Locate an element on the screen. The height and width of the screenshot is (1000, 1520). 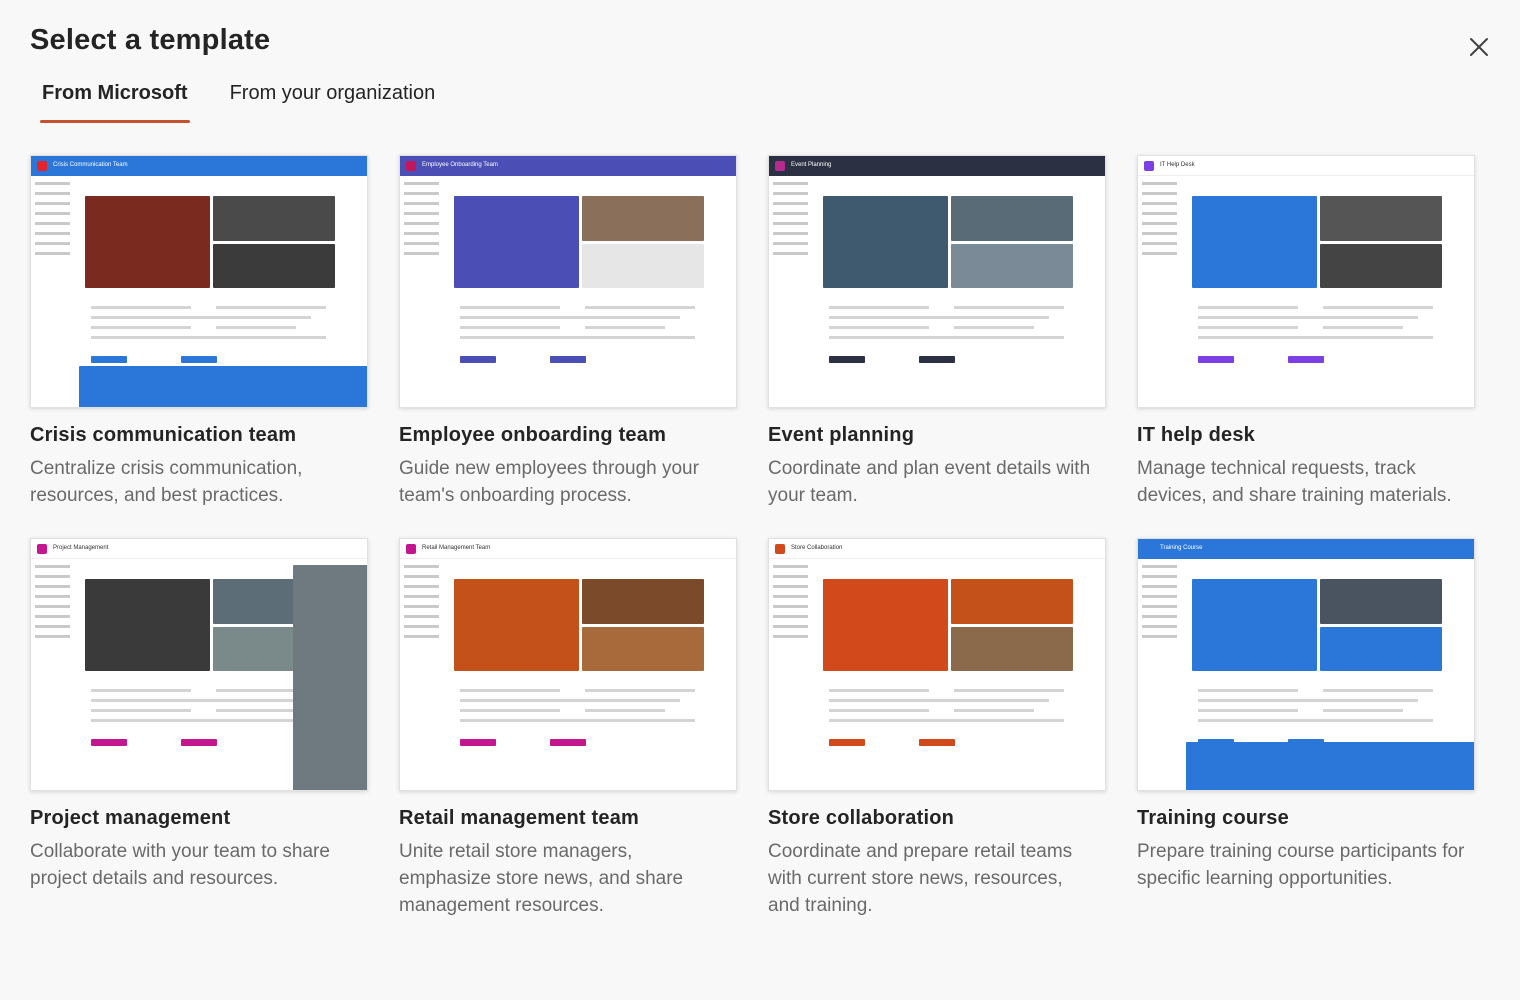
template-thumbnail: Employee Onboarding Team is located at coordinates (568, 281).